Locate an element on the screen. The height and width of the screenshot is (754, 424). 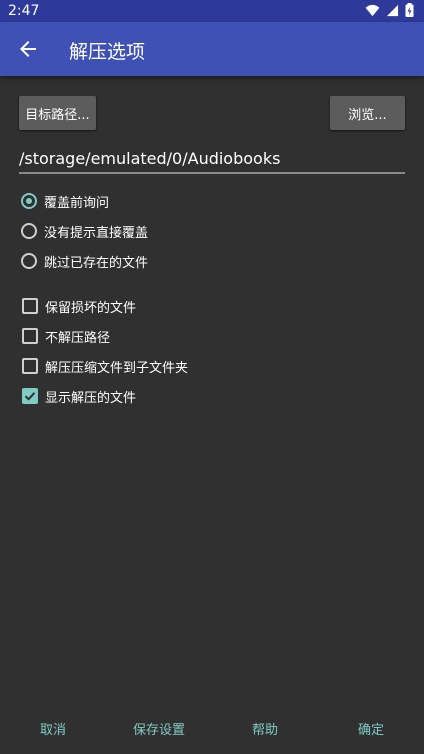
check-icon is located at coordinates (30, 396).